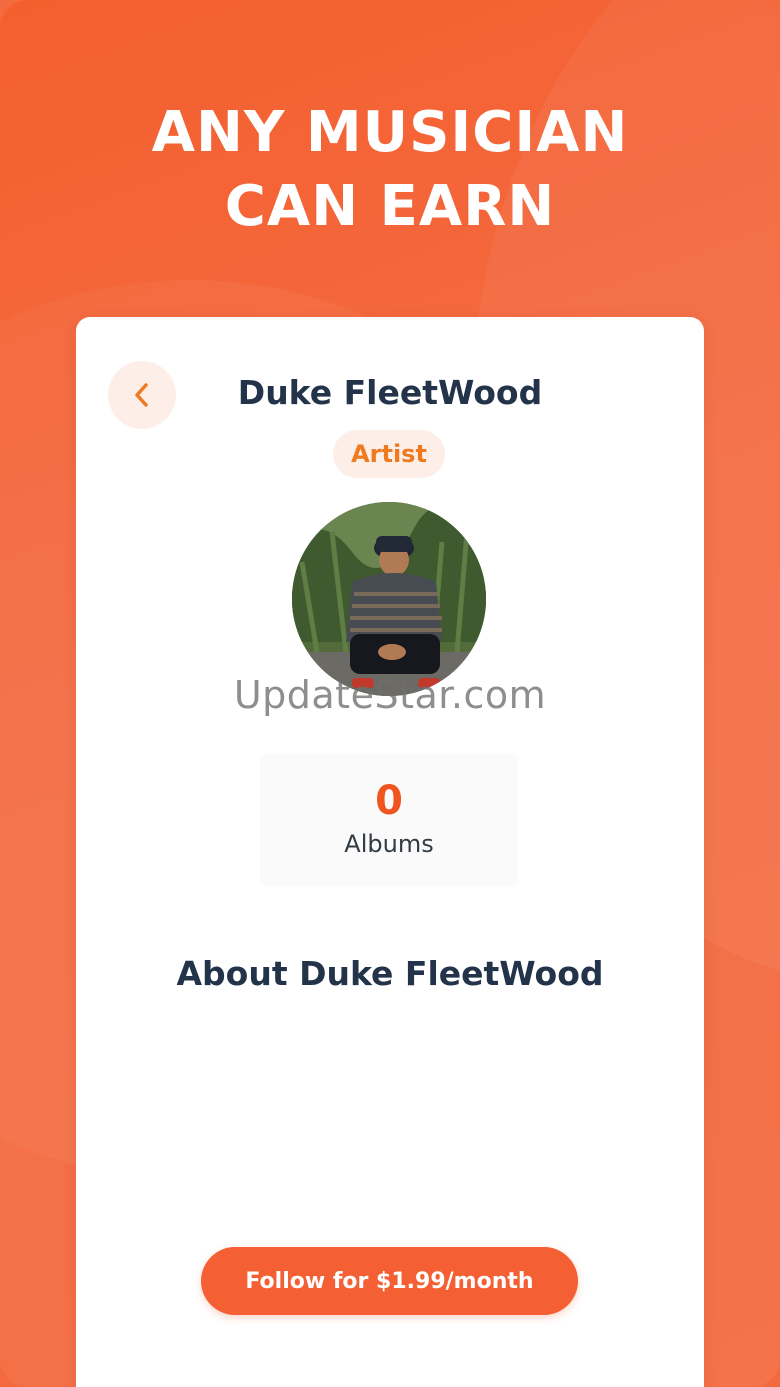 This screenshot has height=1387, width=780. I want to click on promo-headline-line1: ANY MUSICIAN, so click(390, 132).